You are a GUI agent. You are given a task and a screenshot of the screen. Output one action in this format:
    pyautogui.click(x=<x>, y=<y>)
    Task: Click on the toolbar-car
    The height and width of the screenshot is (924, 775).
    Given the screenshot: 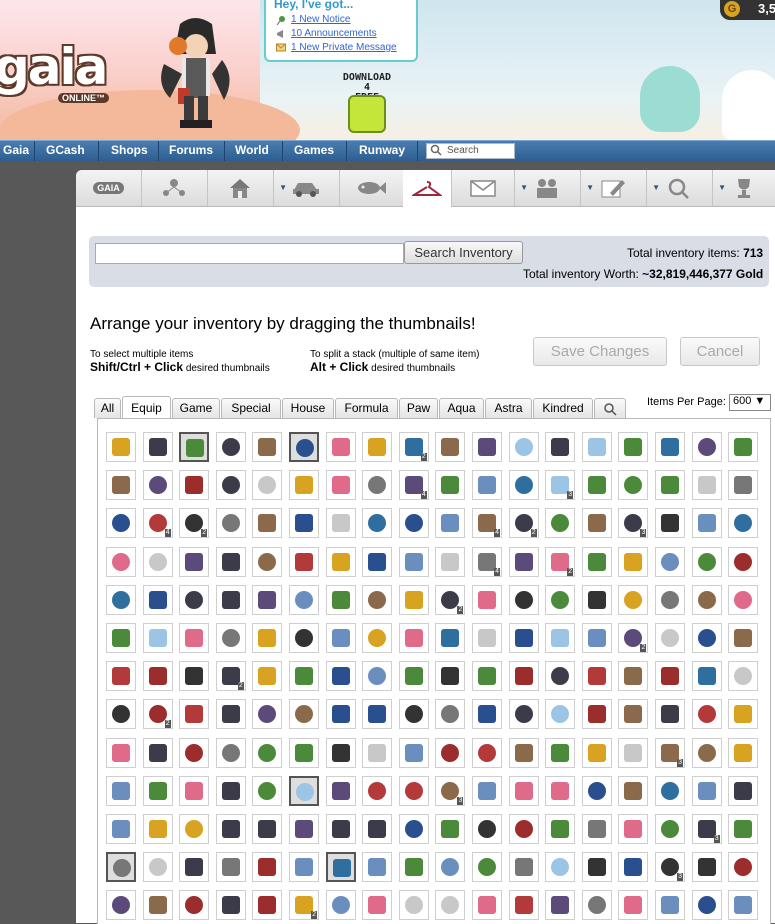 What is the action you would take?
    pyautogui.click(x=306, y=188)
    